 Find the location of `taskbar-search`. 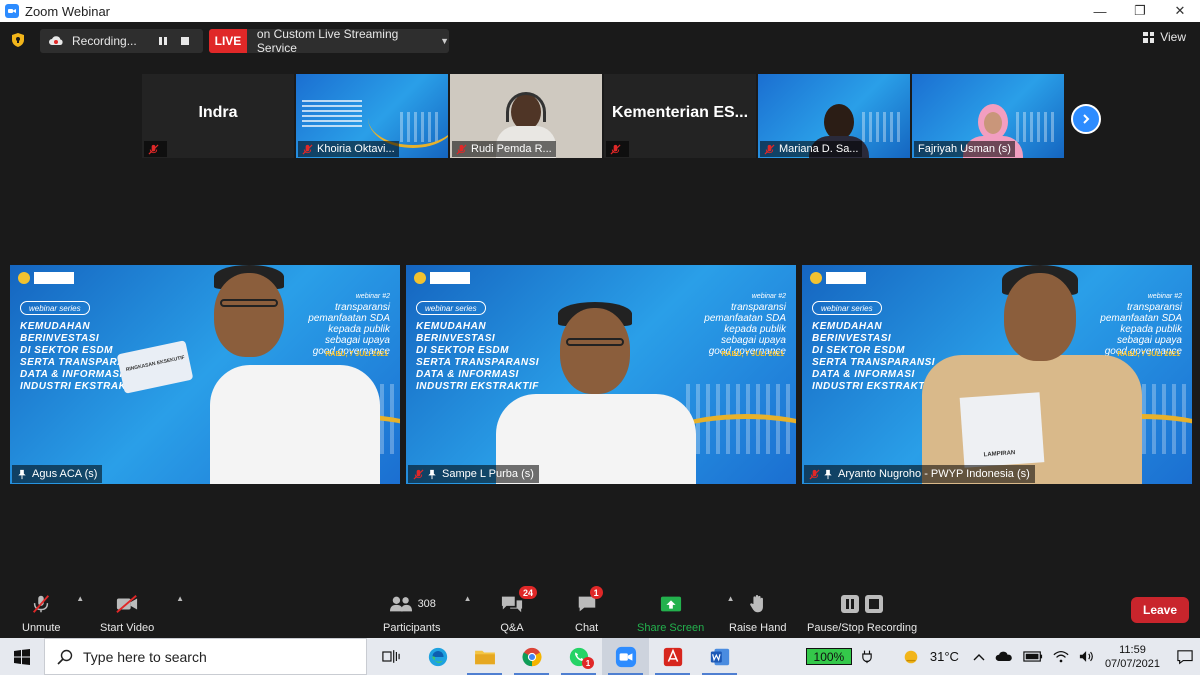

taskbar-search is located at coordinates (205, 656).